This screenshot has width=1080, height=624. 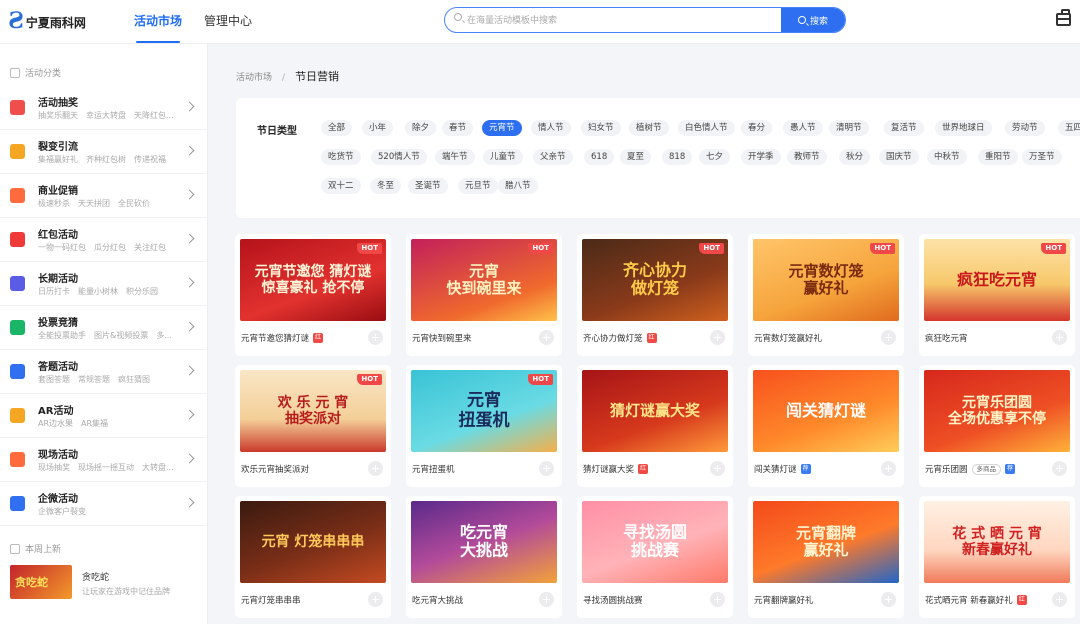 I want to click on template-card: 元宵 扭蛋机 HOT 元宵扭蛋机, so click(x=484, y=426).